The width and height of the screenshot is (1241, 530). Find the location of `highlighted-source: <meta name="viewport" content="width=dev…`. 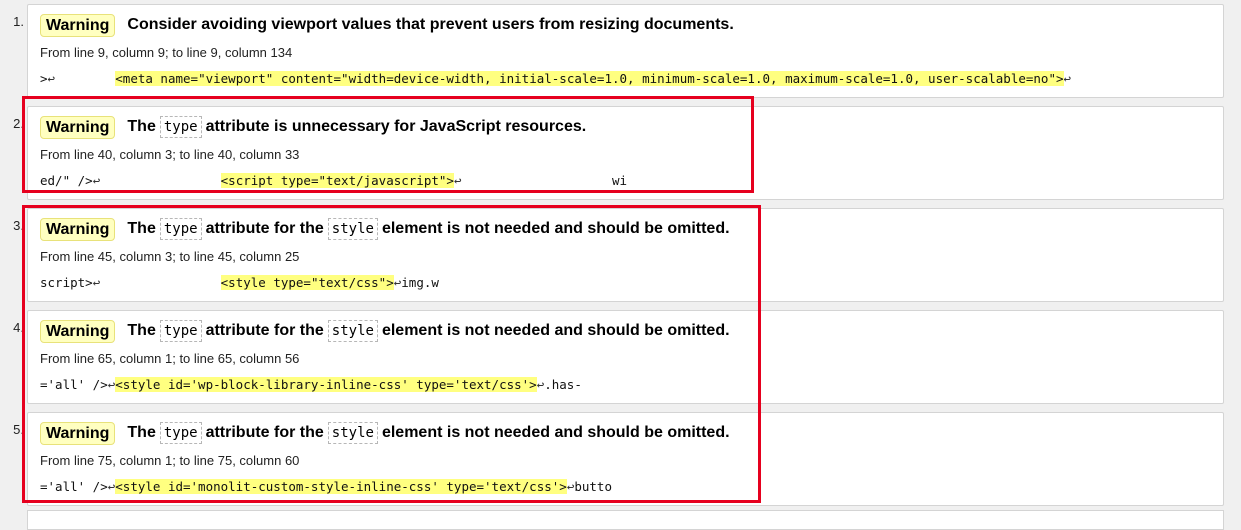

highlighted-source: <meta name="viewport" content="width=dev… is located at coordinates (589, 78).